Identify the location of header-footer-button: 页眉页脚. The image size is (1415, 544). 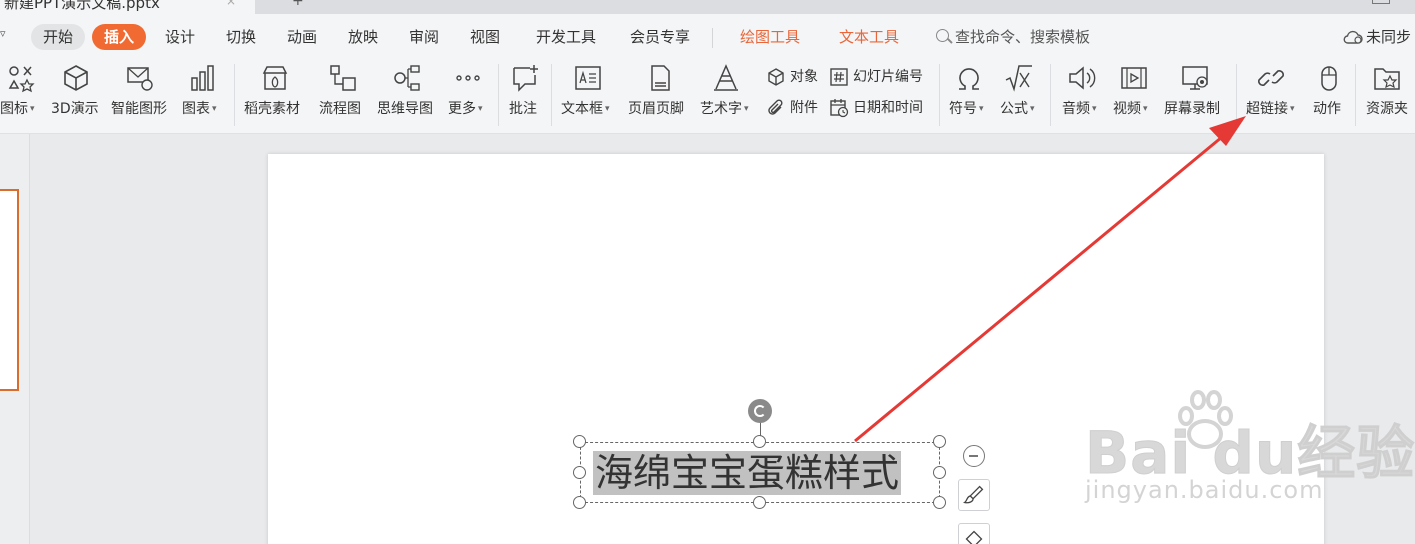
(660, 96).